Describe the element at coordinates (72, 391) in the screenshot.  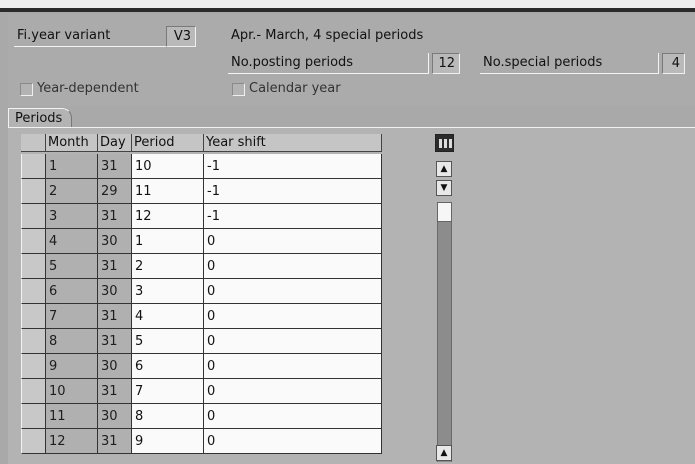
I see `cell-month: 10` at that location.